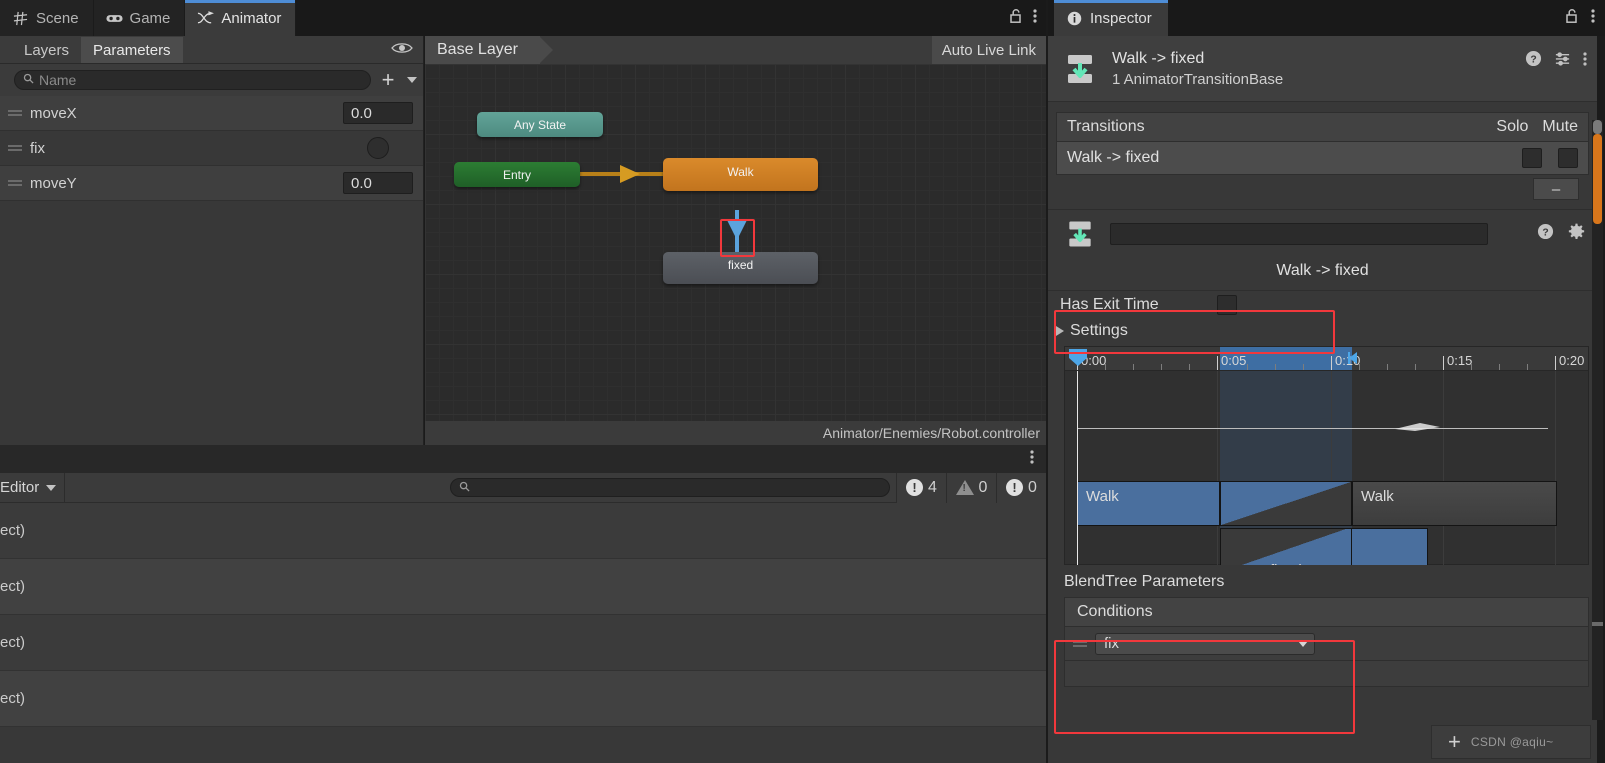 Image resolution: width=1605 pixels, height=763 pixels. Describe the element at coordinates (1425, 427) in the screenshot. I see `curve-handle-icon` at that location.